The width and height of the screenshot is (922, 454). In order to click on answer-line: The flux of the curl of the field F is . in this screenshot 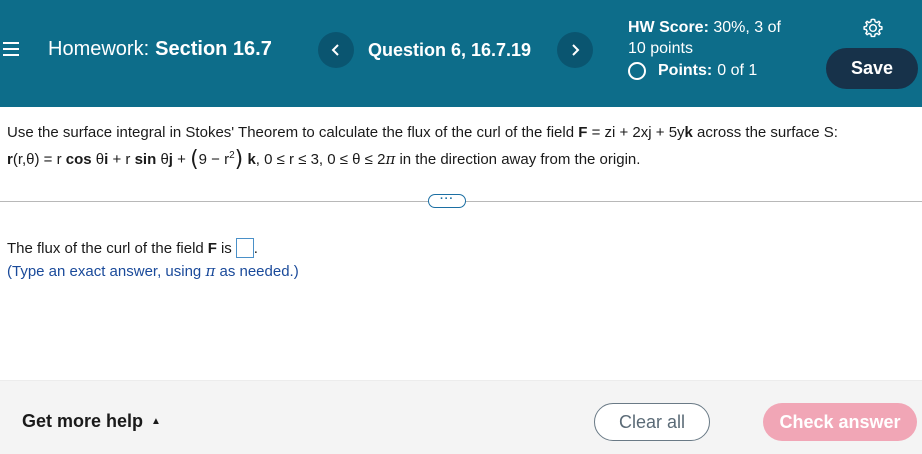, I will do `click(132, 248)`.